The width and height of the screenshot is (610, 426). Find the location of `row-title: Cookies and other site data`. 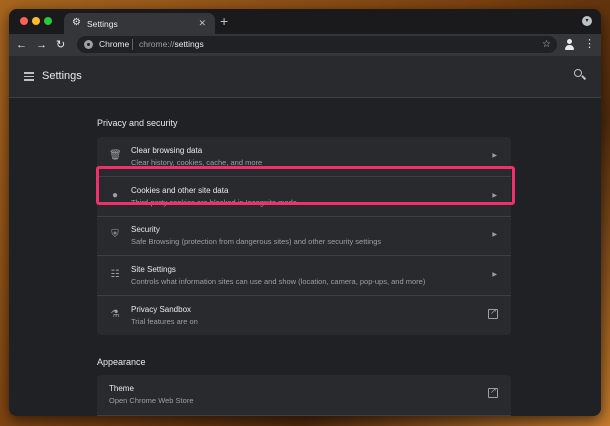

row-title: Cookies and other site data is located at coordinates (180, 190).